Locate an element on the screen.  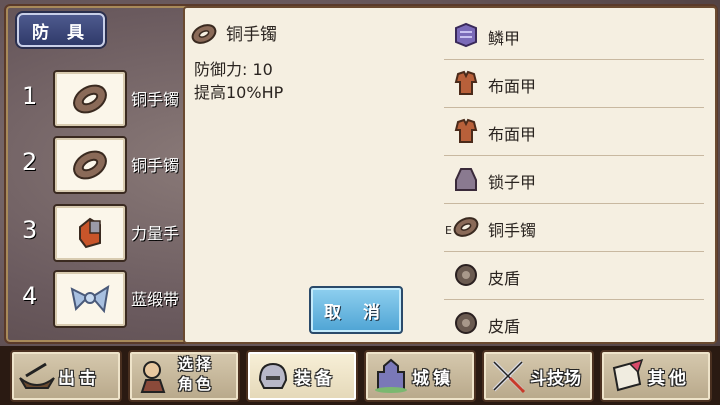
item-stat-effect: 提高10%HP is located at coordinates (239, 92).